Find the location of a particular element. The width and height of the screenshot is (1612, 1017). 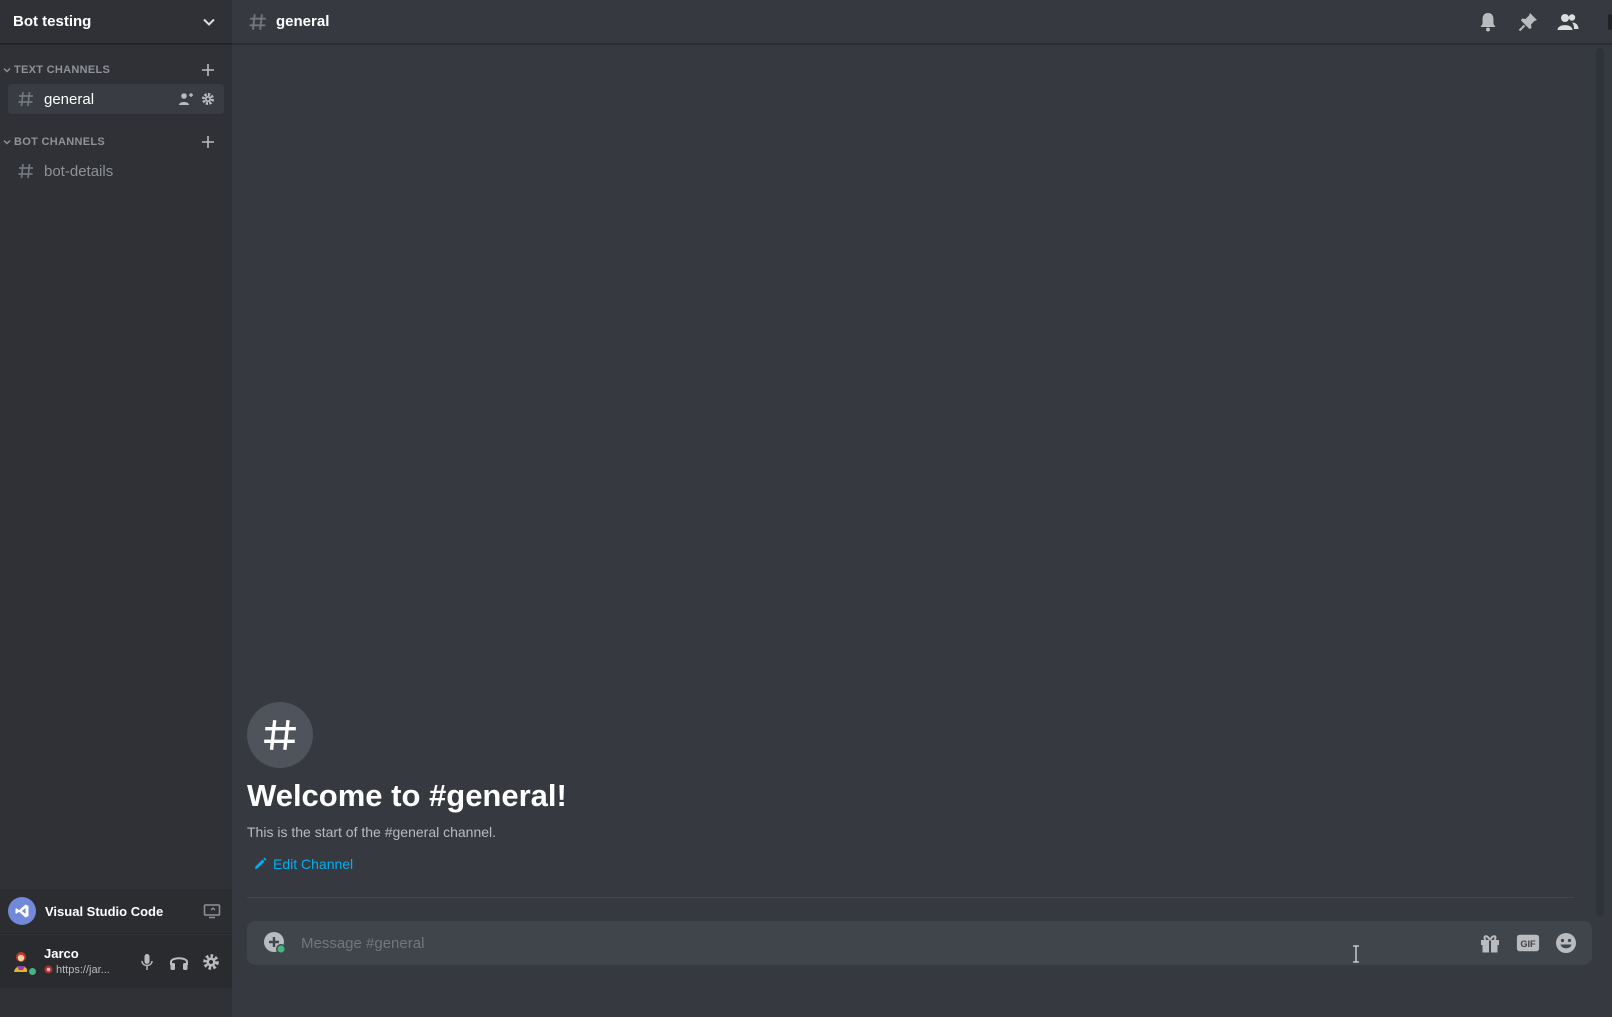

invite-icon is located at coordinates (186, 99).